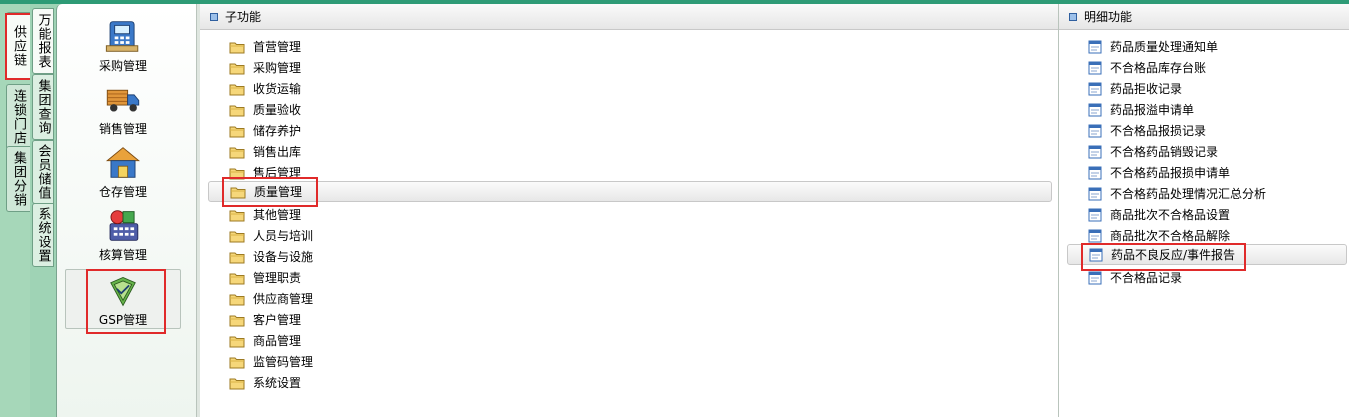 The image size is (1349, 417). I want to click on inner-tab-universal-reports: 万能报表, so click(43, 41).